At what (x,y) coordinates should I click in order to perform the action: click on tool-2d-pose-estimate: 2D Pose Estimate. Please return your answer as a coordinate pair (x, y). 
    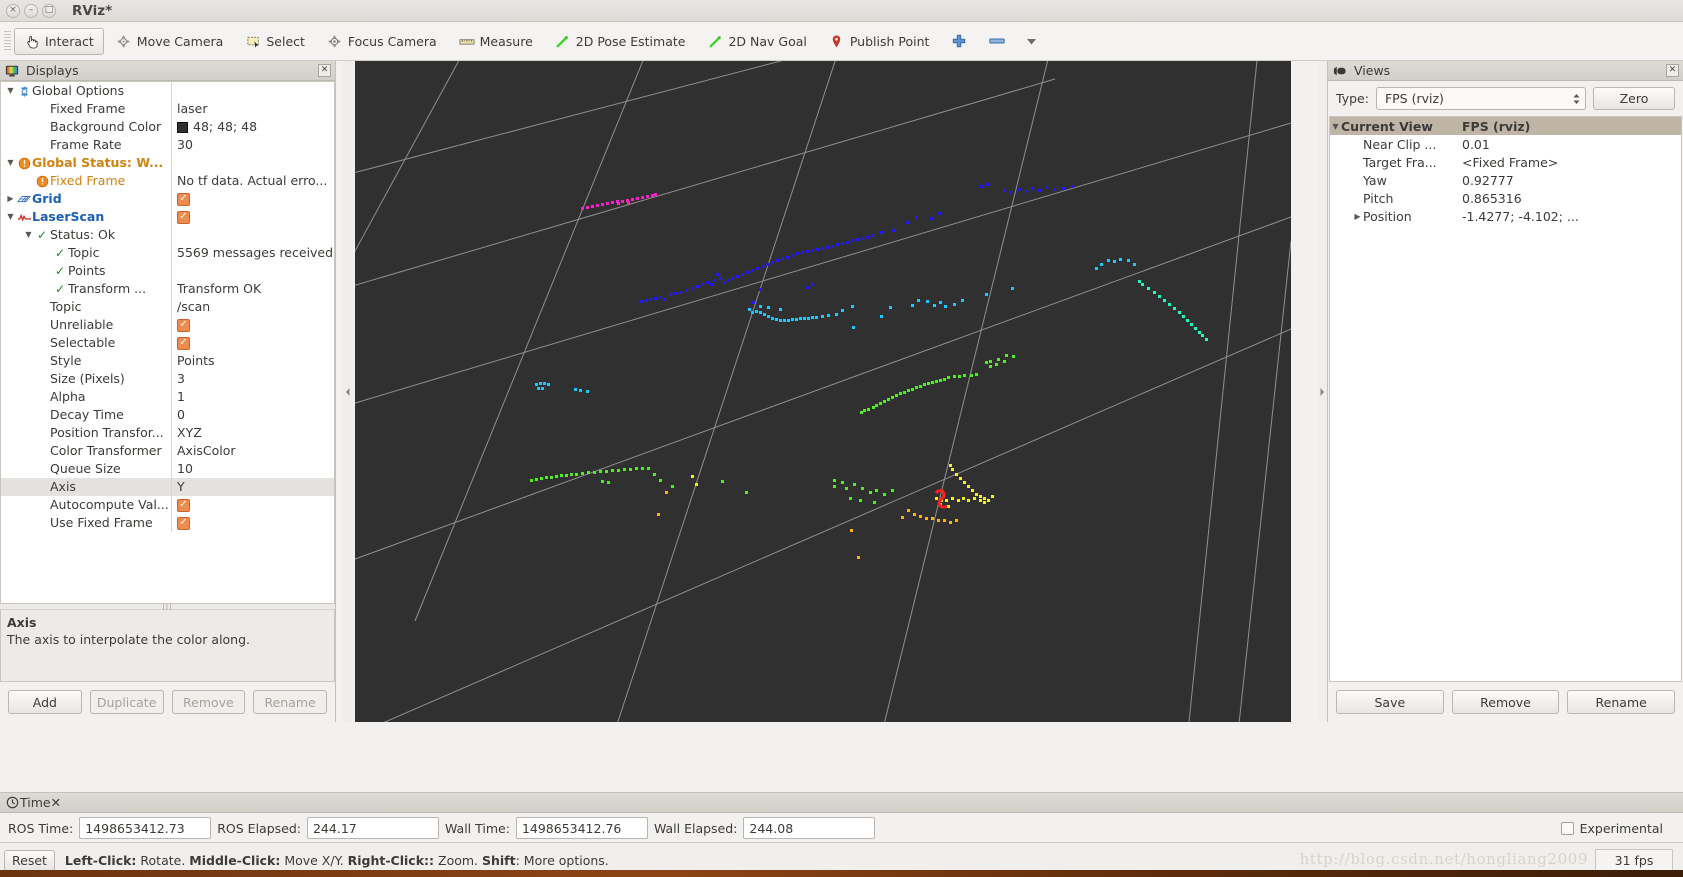
    Looking at the image, I should click on (620, 41).